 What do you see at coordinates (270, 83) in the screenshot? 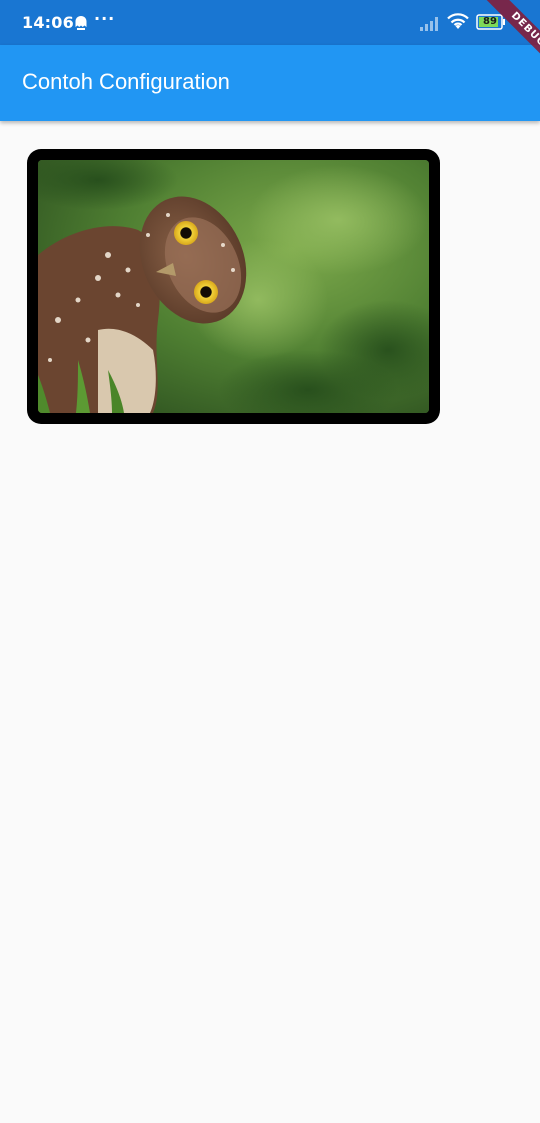
I see `app-bar: Contoh Configuration` at bounding box center [270, 83].